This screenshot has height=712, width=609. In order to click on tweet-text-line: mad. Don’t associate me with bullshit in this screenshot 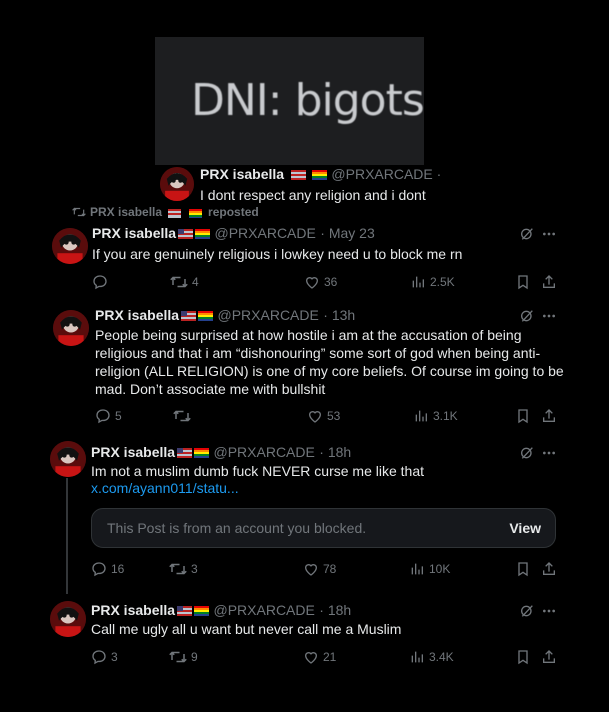, I will do `click(210, 389)`.